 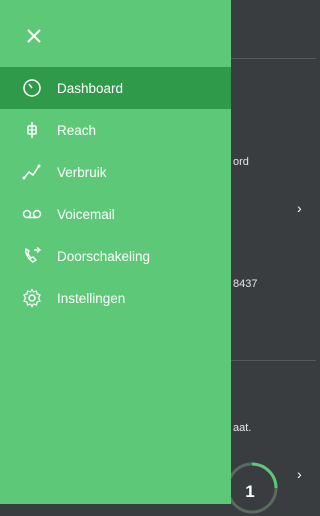 I want to click on menu-item-instellingen: Instellingen, so click(x=115, y=298).